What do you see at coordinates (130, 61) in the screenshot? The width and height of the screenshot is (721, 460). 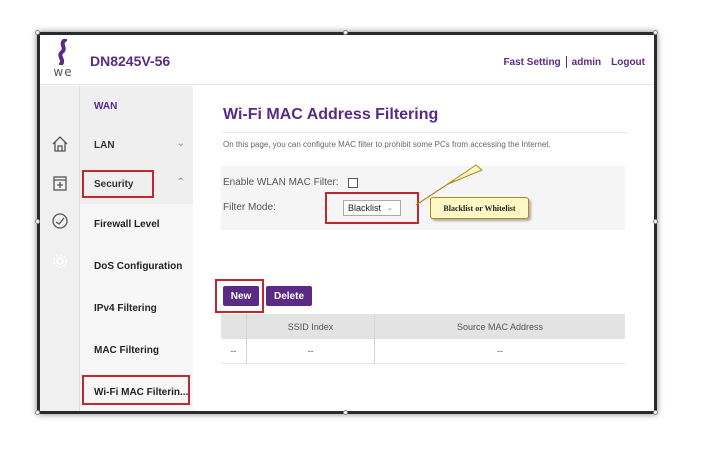 I see `device-model: DN8245V-56` at bounding box center [130, 61].